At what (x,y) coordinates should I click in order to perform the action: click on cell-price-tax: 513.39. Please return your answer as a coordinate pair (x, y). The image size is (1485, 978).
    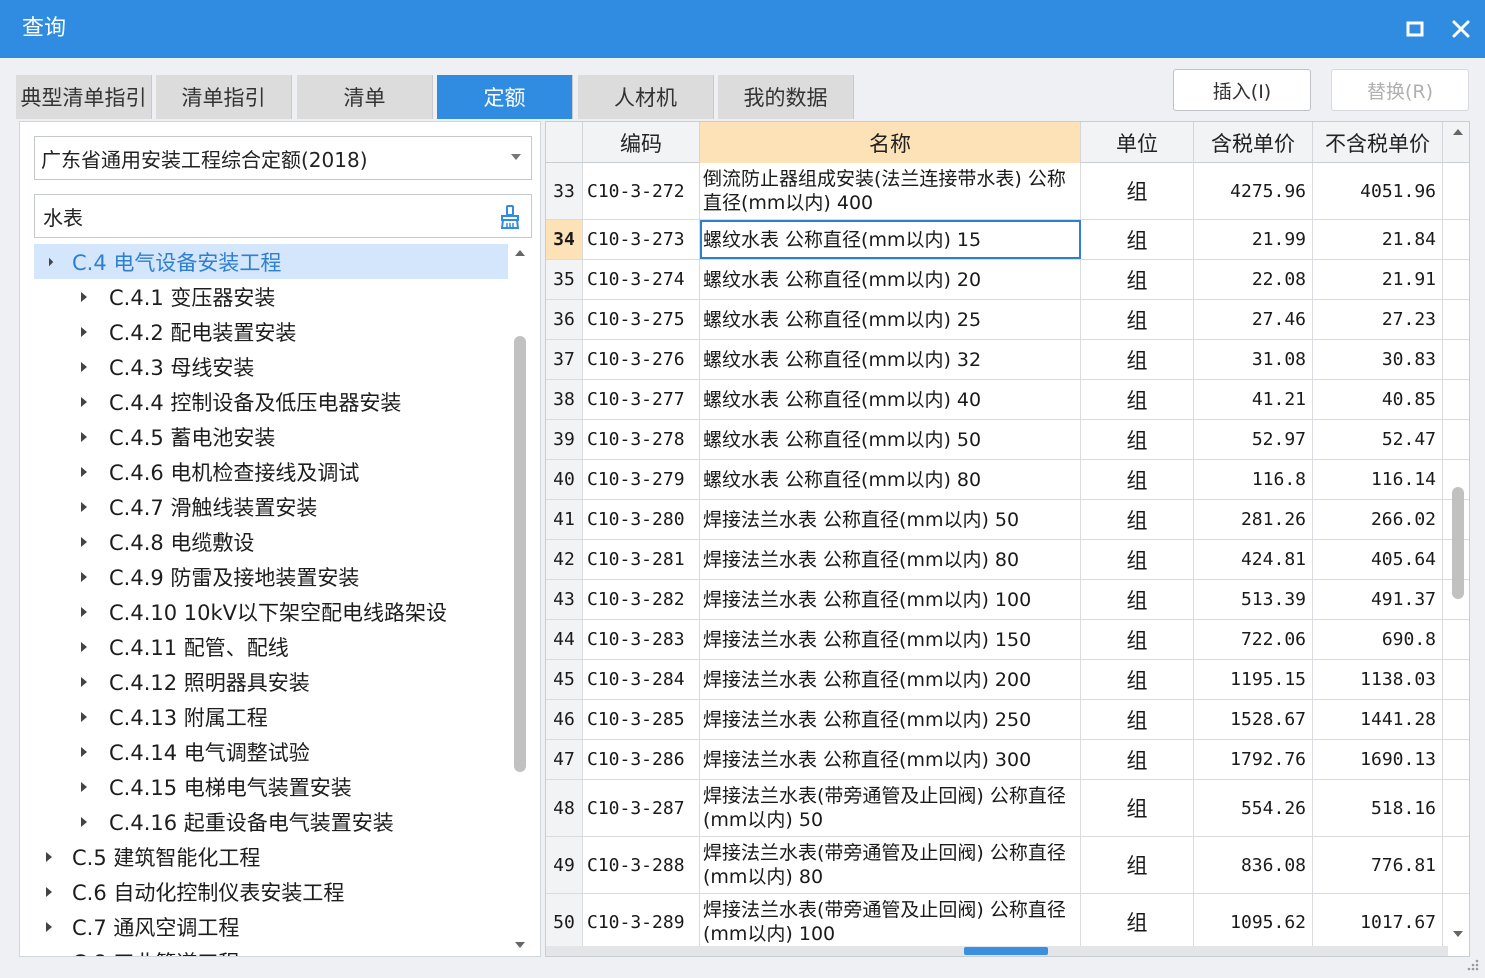
    Looking at the image, I should click on (1253, 599).